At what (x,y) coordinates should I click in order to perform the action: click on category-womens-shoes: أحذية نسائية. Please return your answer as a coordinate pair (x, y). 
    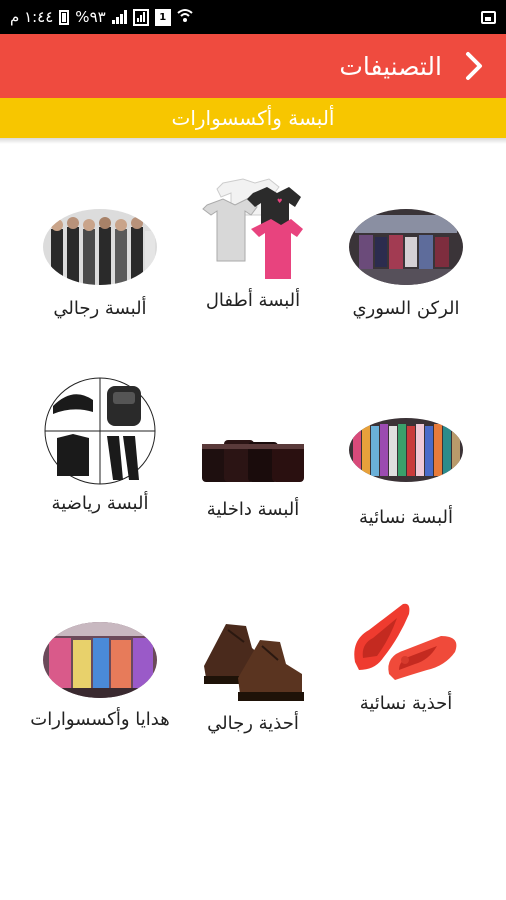
    Looking at the image, I should click on (406, 658).